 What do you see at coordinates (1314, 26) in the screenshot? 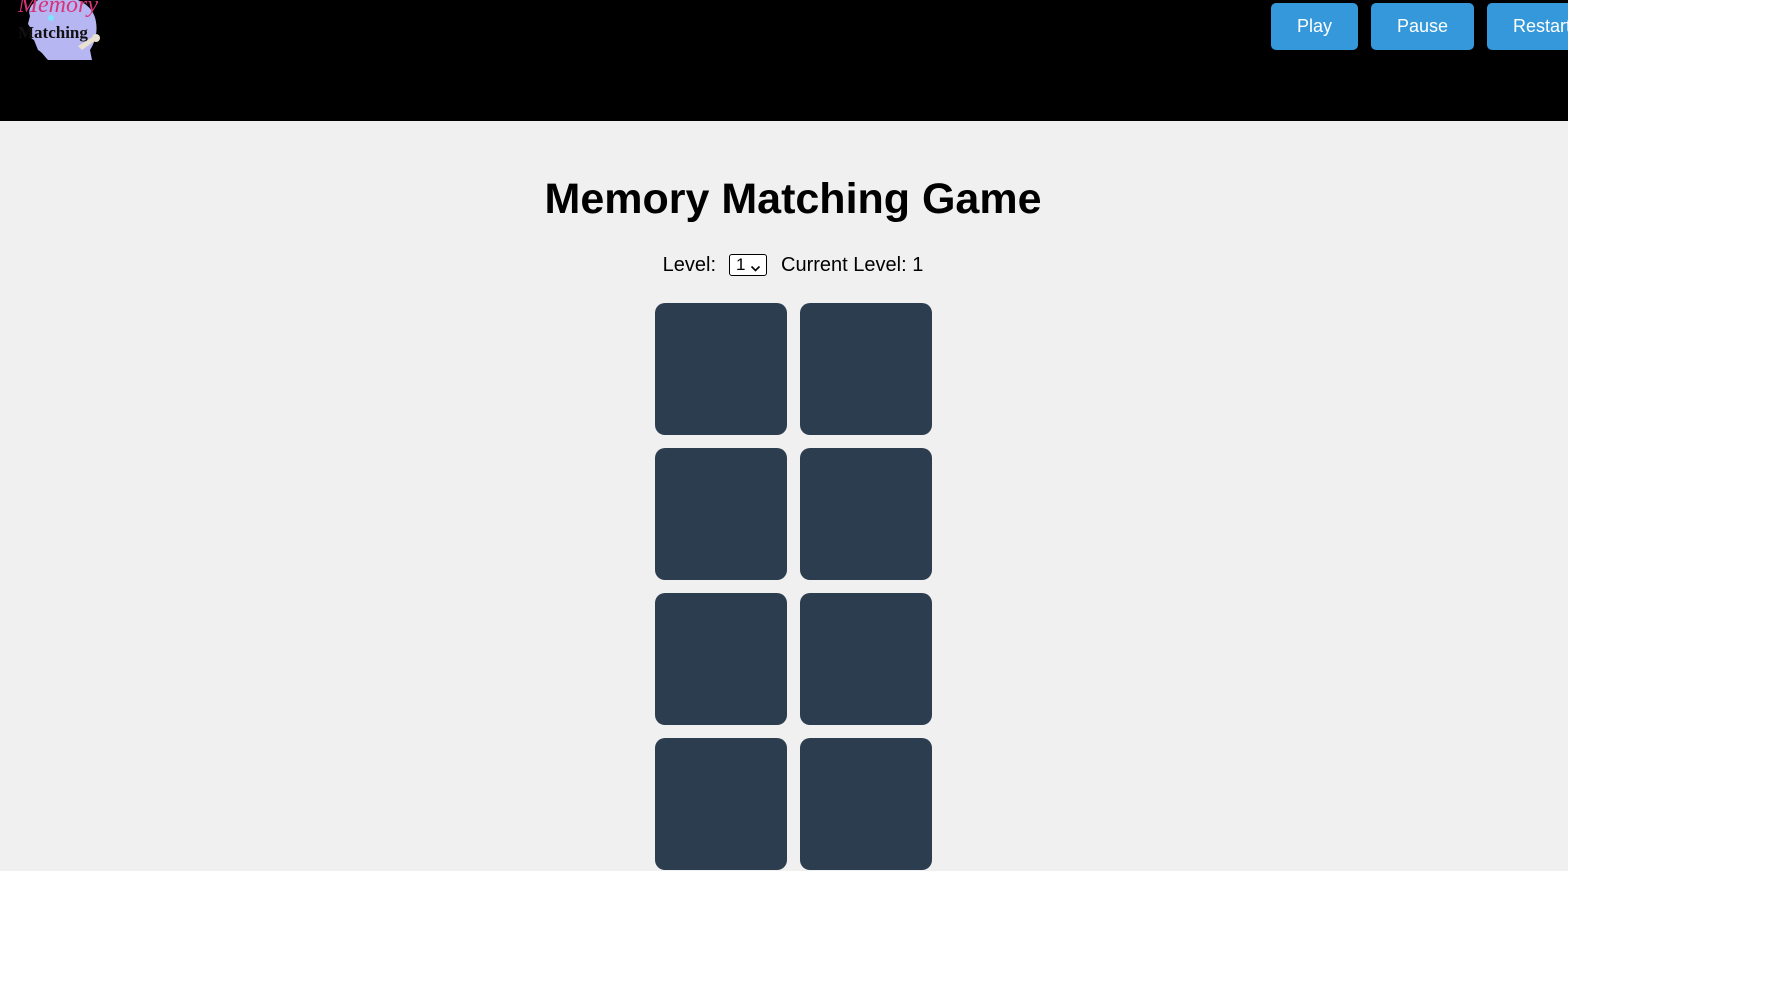
I see `play-button: Play` at bounding box center [1314, 26].